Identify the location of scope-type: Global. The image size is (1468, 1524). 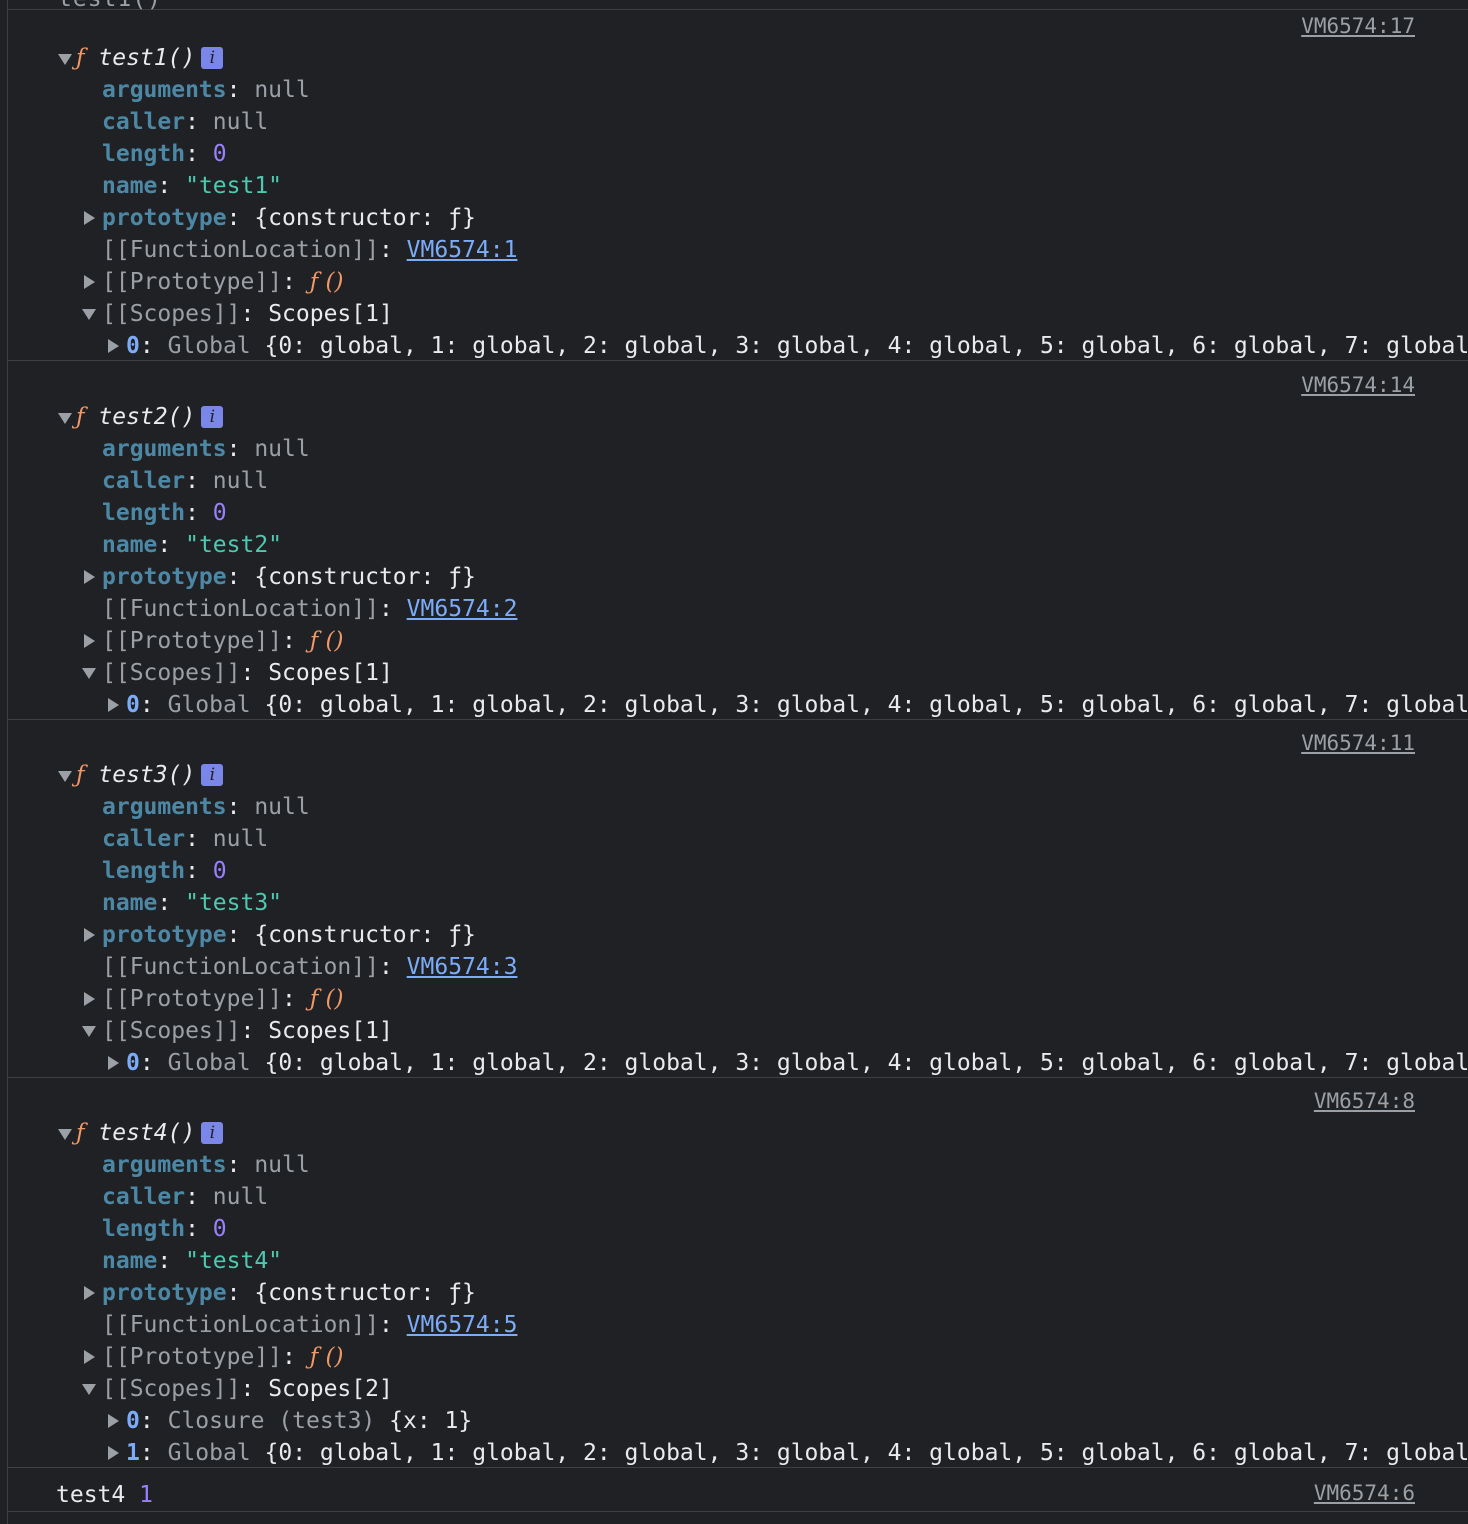
(209, 705).